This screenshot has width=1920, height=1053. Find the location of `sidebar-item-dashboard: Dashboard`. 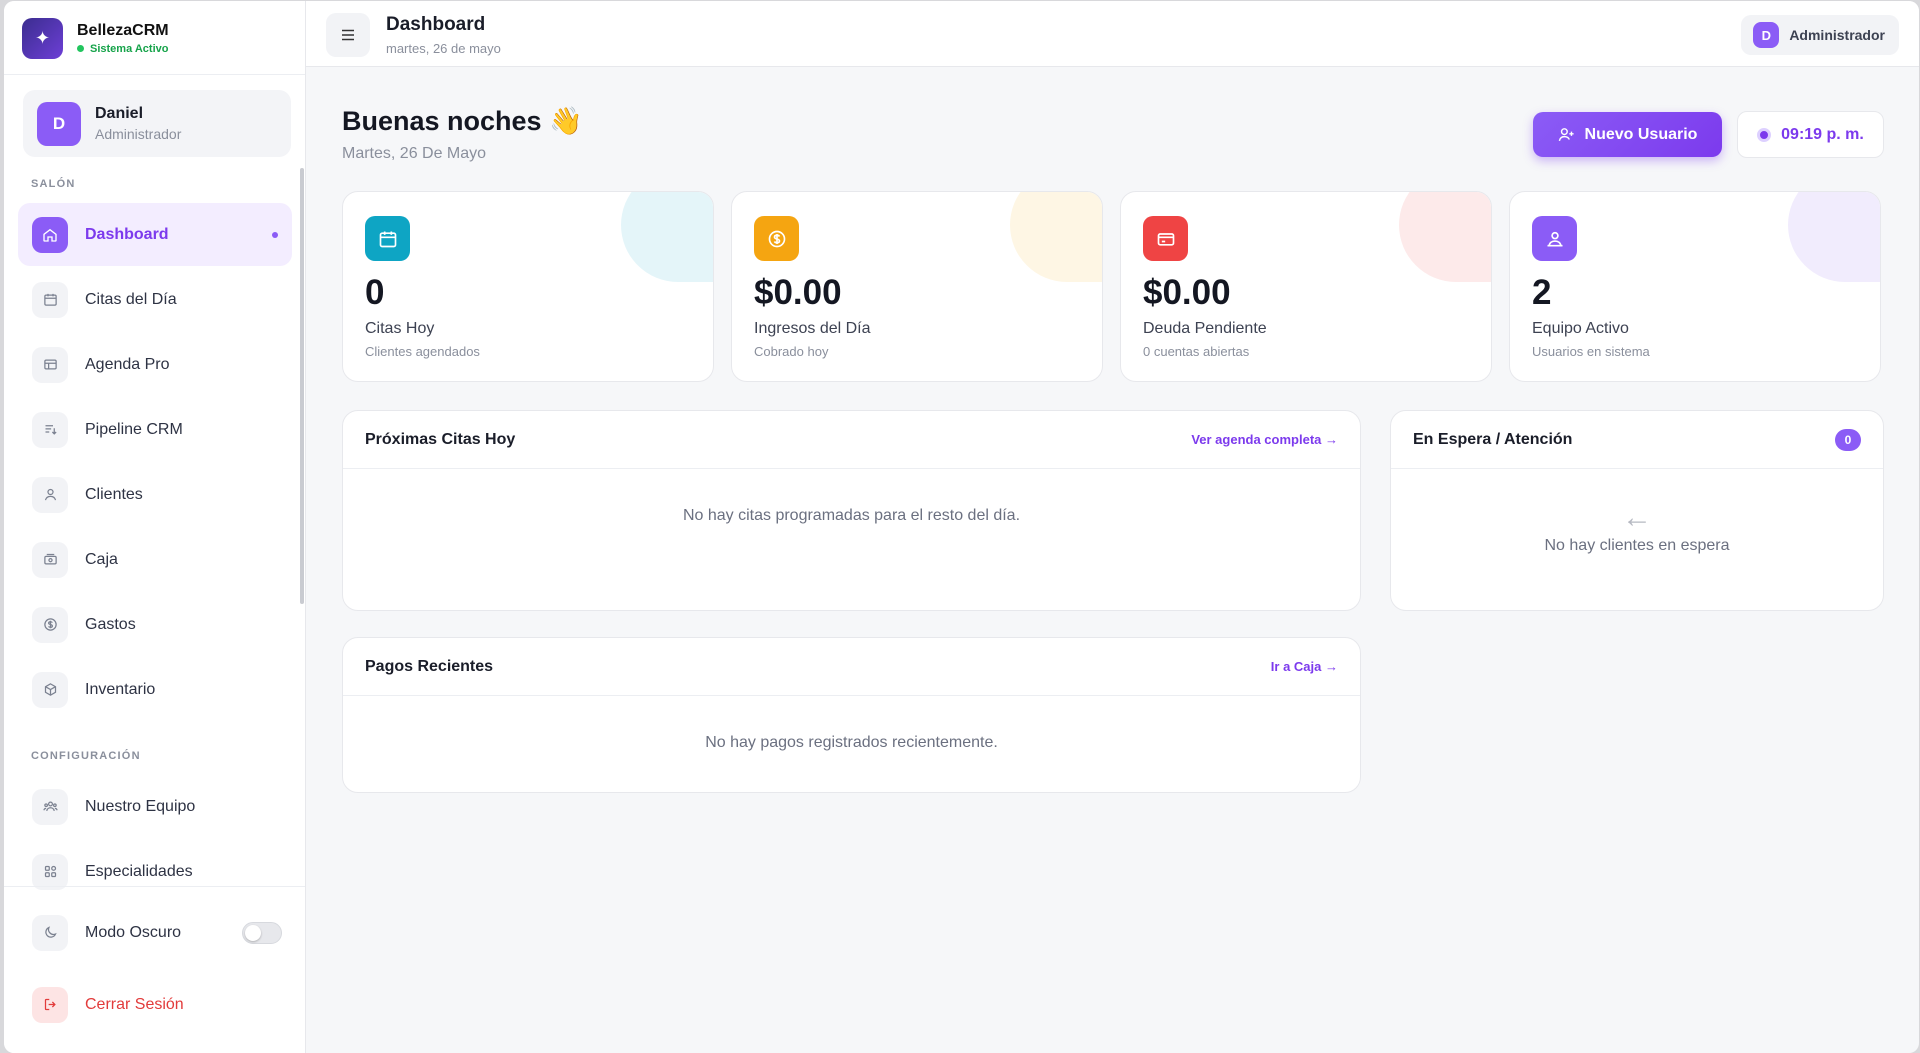

sidebar-item-dashboard: Dashboard is located at coordinates (155, 234).